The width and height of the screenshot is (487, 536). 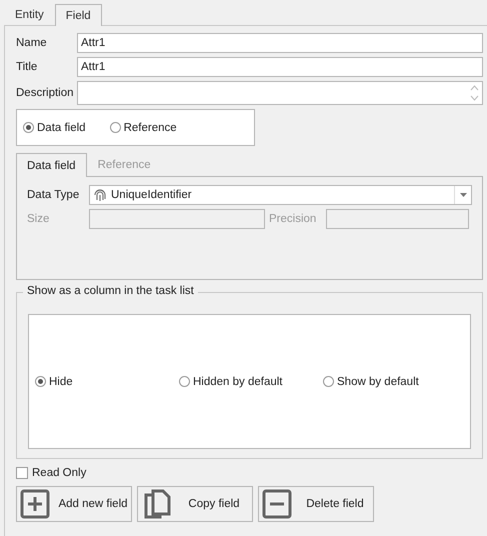 I want to click on radio-option: Hide, so click(x=107, y=382).